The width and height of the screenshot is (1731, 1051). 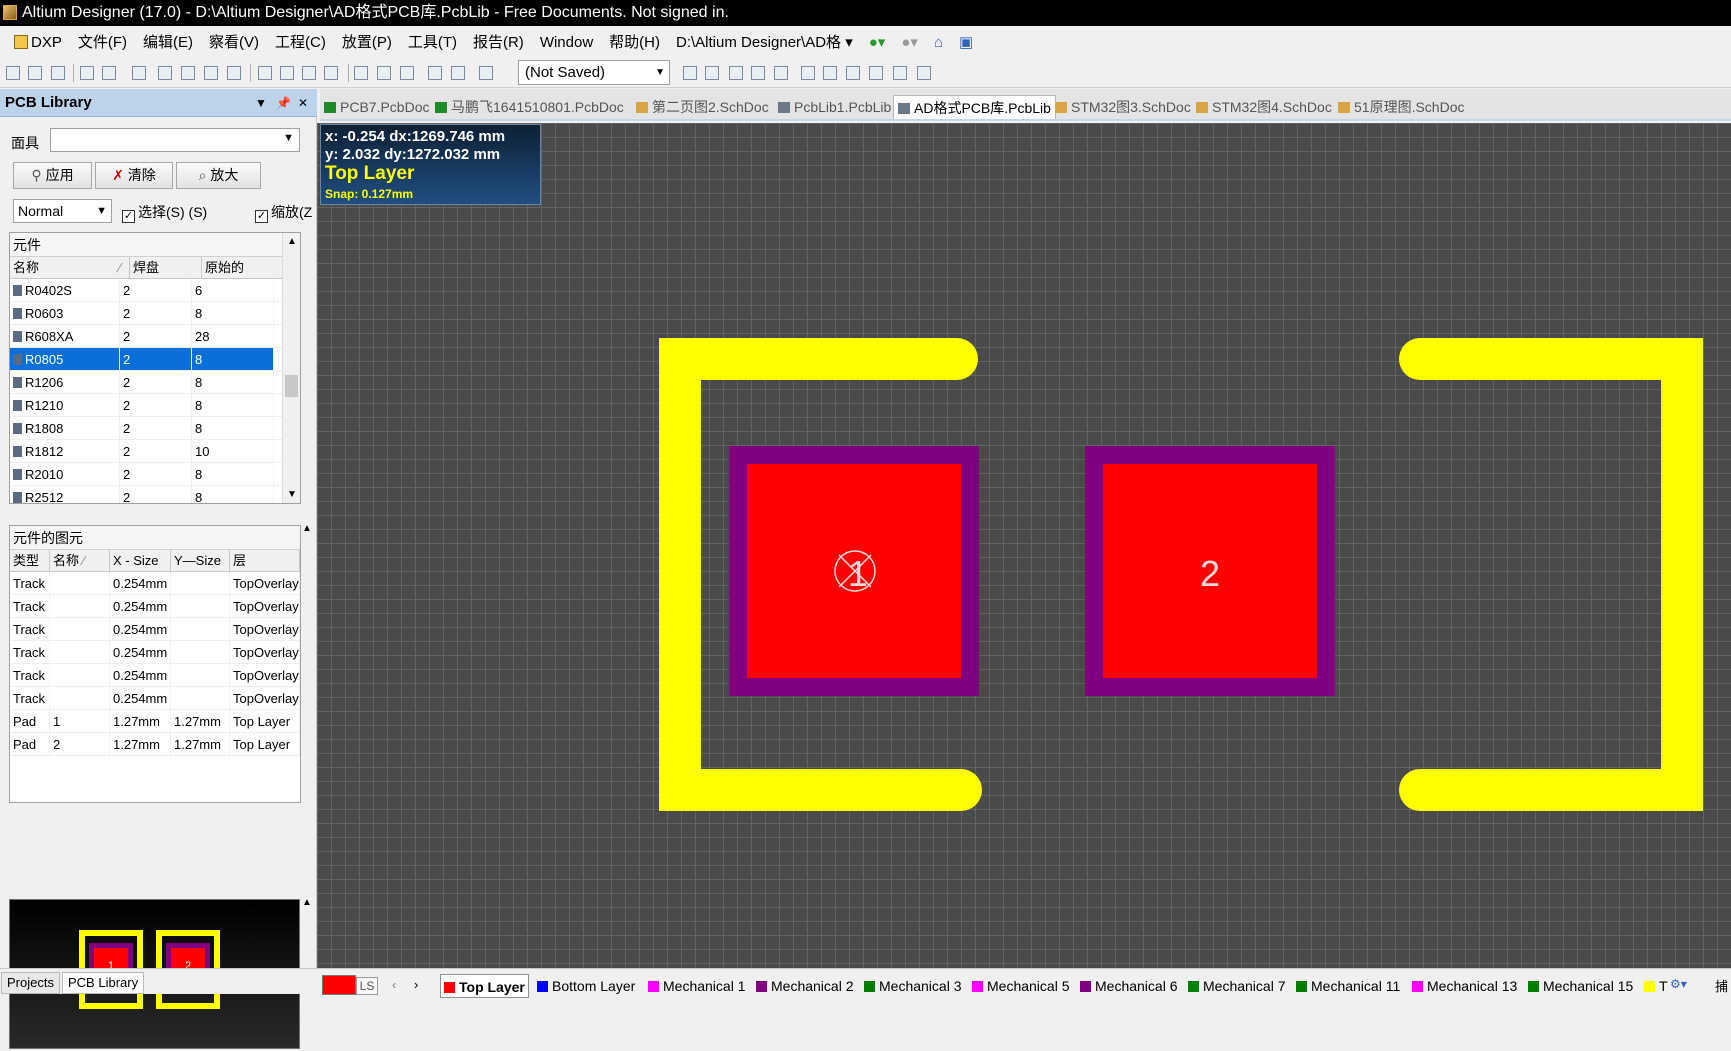 I want to click on print-preview-icon, so click(x=109, y=73).